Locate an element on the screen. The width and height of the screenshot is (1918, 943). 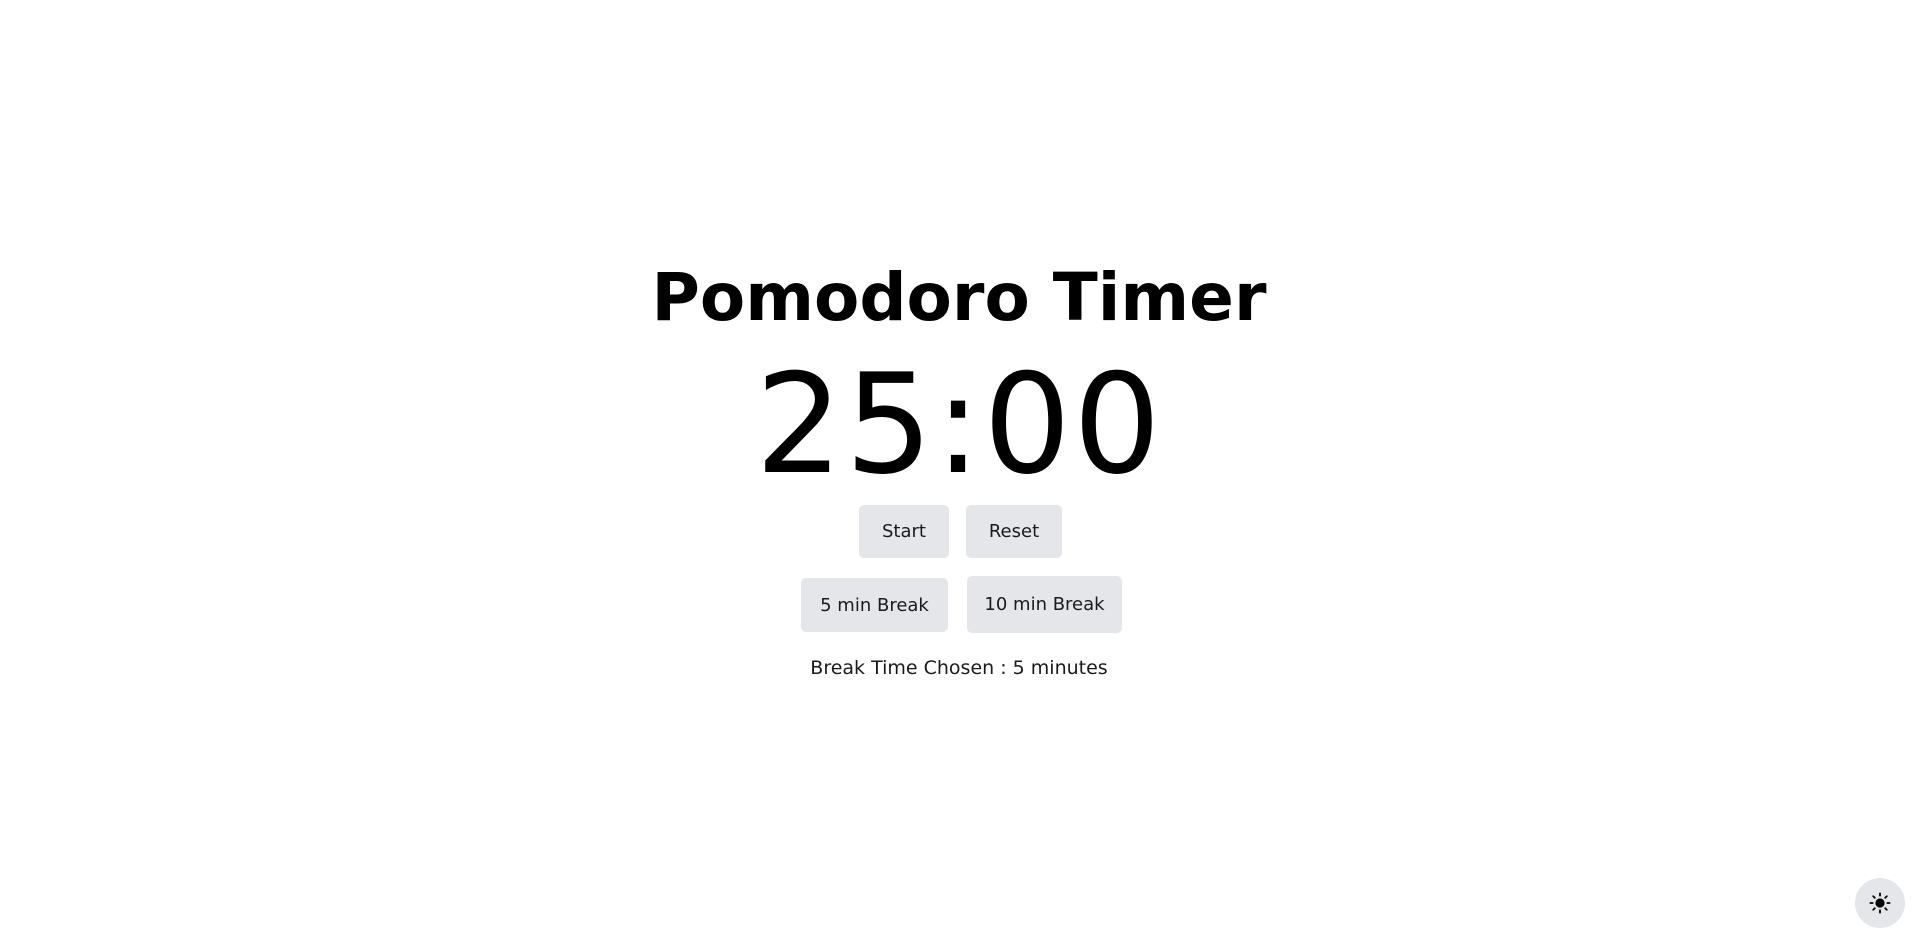
theme-toggle-button is located at coordinates (1880, 903).